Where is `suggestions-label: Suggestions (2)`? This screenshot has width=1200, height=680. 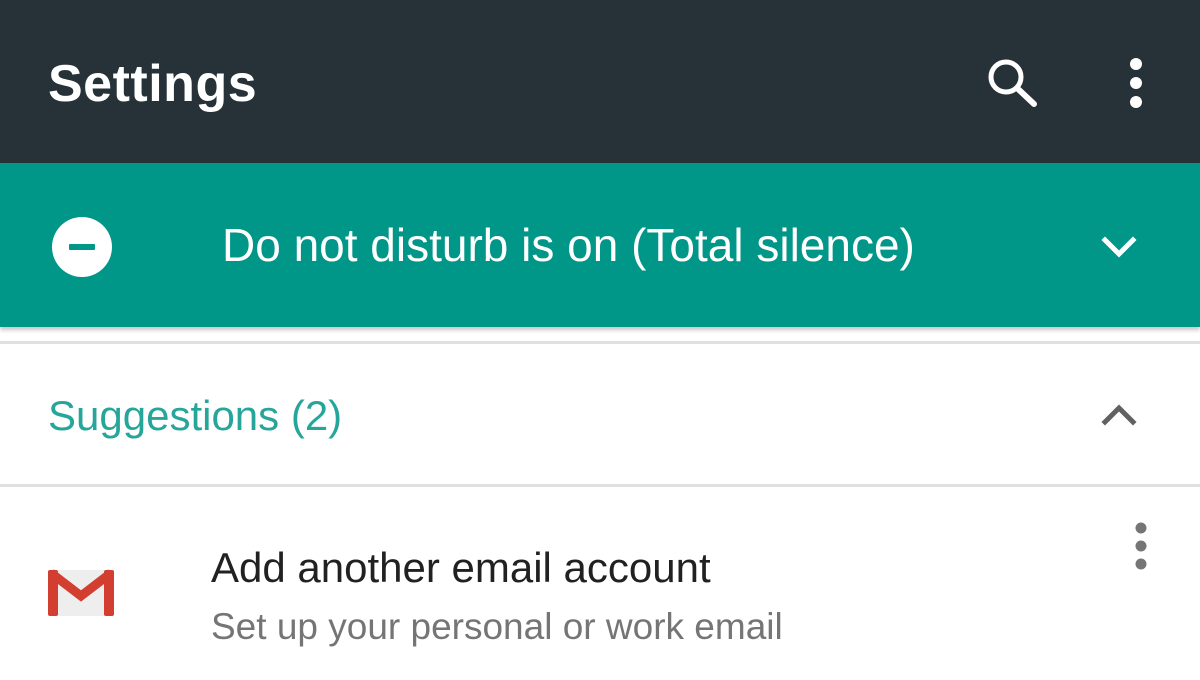 suggestions-label: Suggestions (2) is located at coordinates (195, 415).